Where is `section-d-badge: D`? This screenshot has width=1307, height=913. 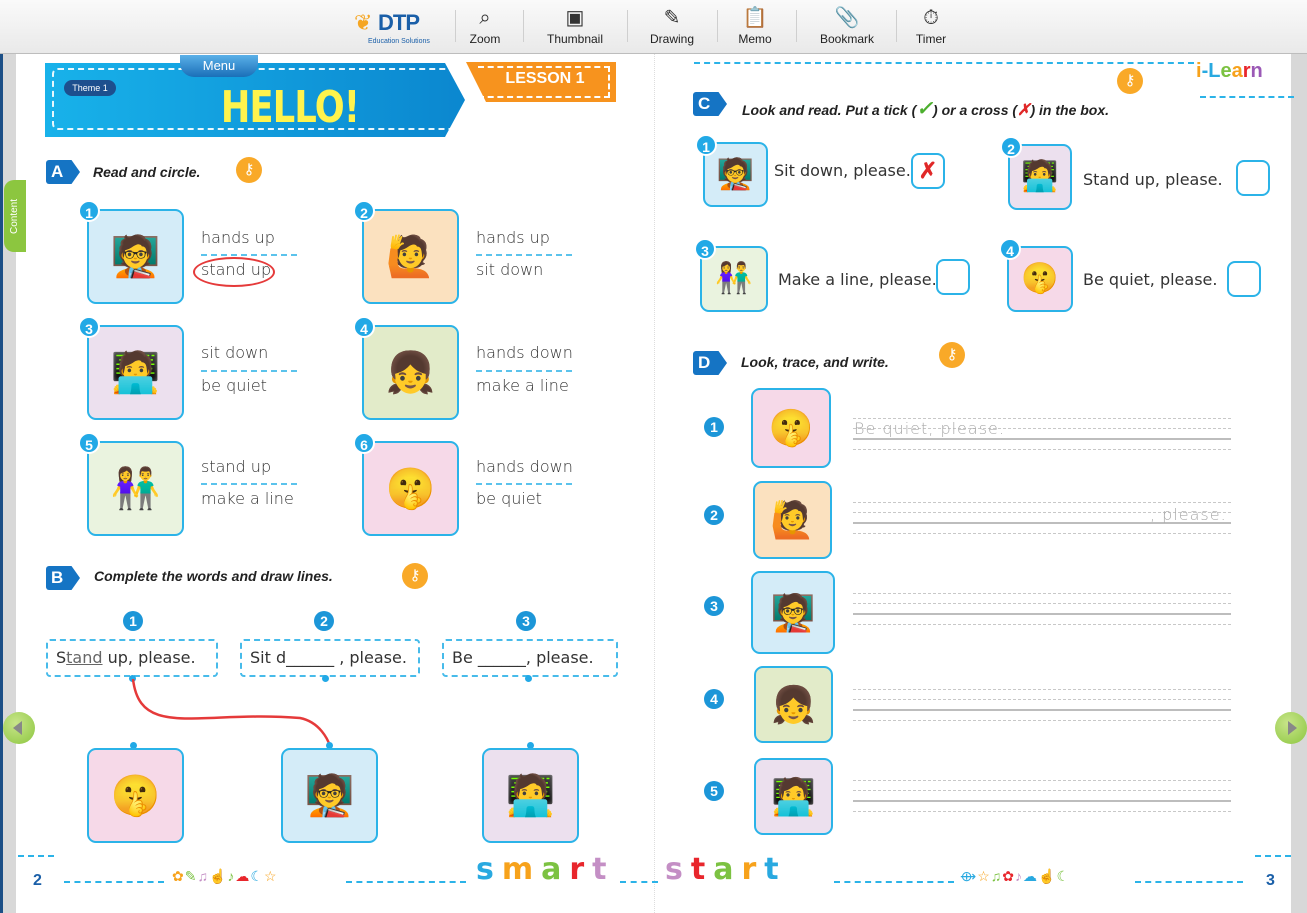
section-d-badge: D is located at coordinates (710, 363).